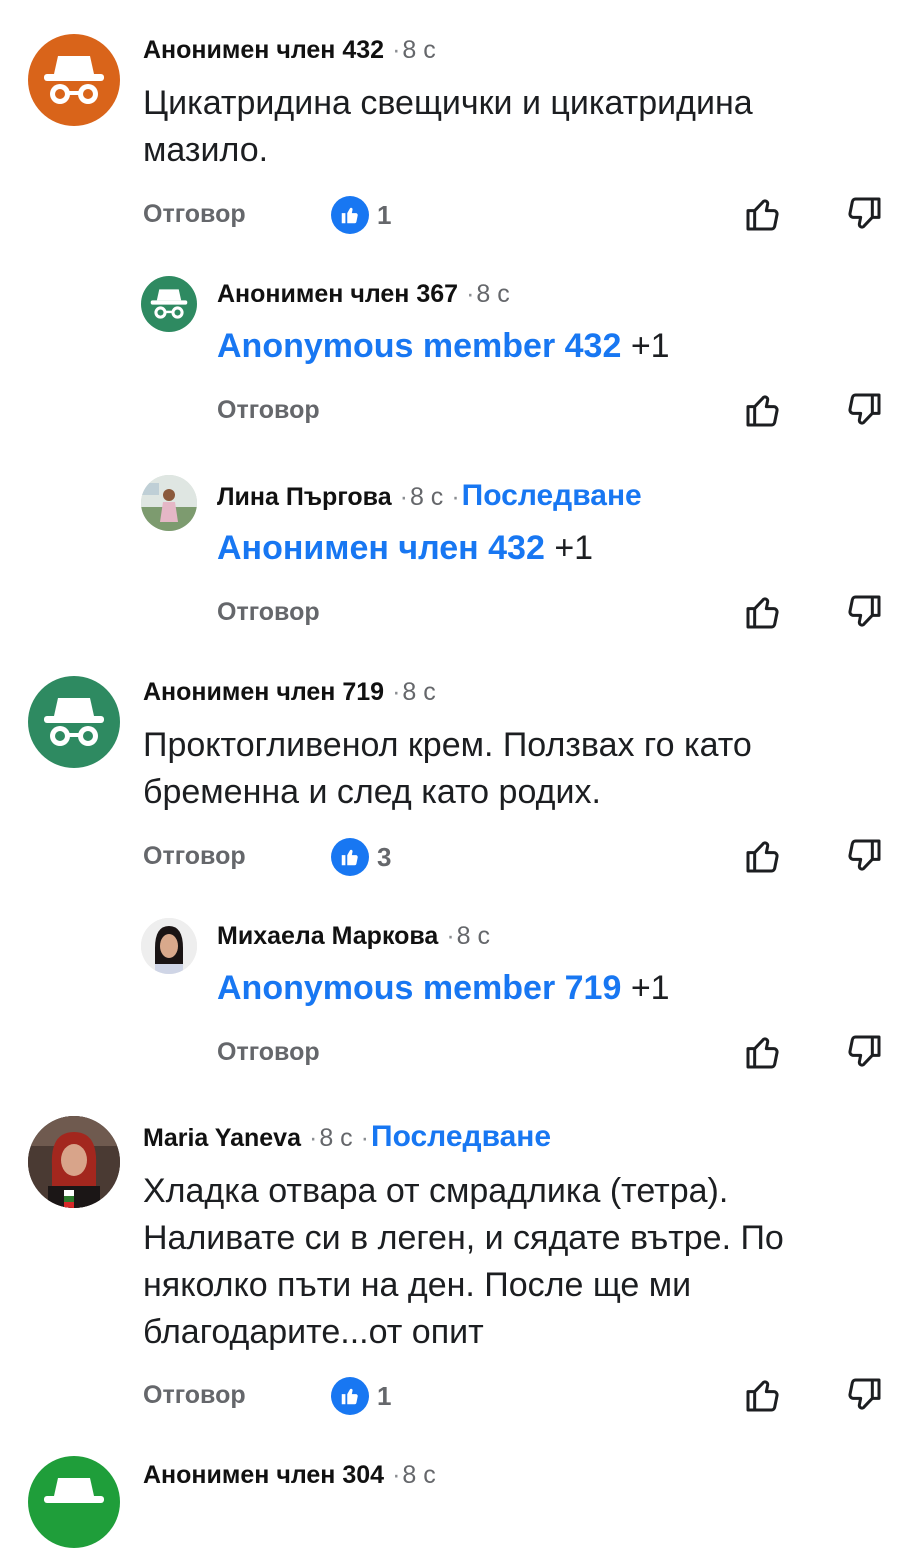 The width and height of the screenshot is (921, 1548). What do you see at coordinates (263, 1475) in the screenshot?
I see `author-name: Анонимен член 304` at bounding box center [263, 1475].